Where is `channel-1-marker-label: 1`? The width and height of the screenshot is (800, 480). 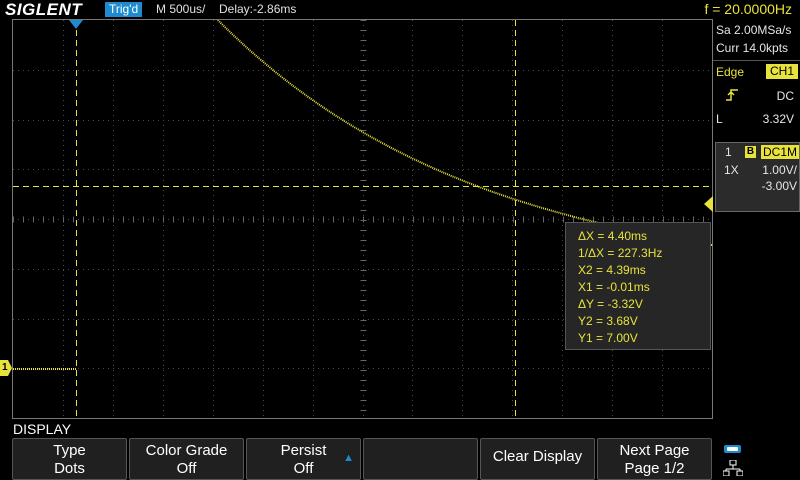 channel-1-marker-label: 1 is located at coordinates (5, 367).